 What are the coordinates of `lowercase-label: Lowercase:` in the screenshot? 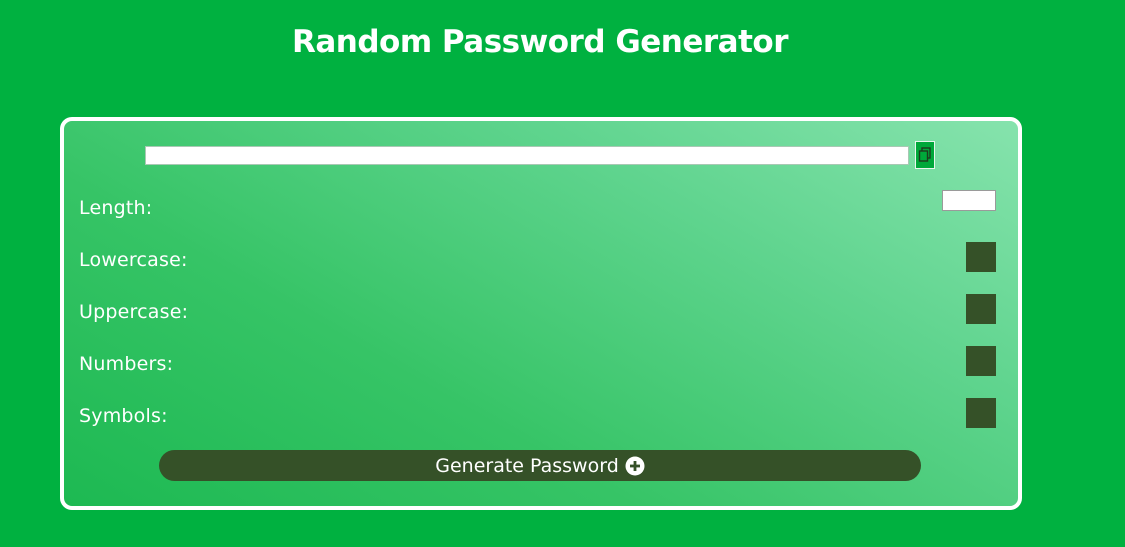 It's located at (133, 260).